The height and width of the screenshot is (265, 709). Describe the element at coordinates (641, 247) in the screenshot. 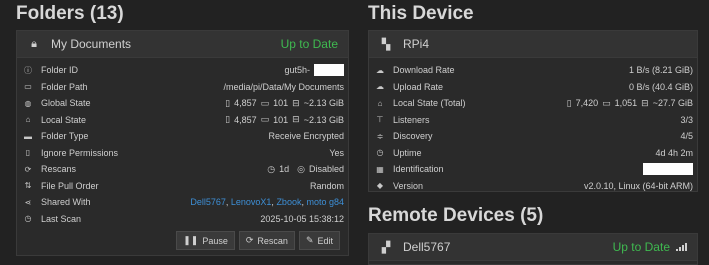

I see `remote-device-status: Up to Date` at that location.